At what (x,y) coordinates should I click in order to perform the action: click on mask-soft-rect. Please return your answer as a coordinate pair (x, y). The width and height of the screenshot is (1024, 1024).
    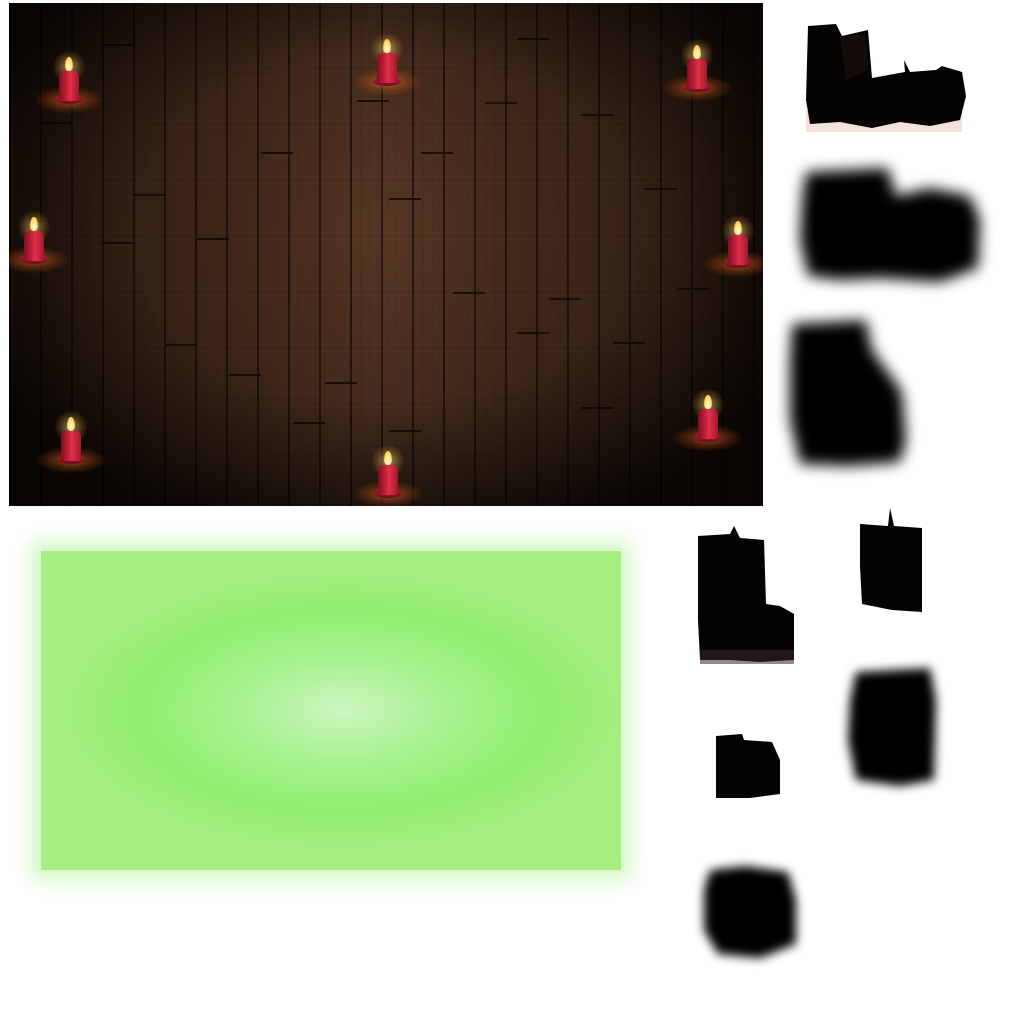
    Looking at the image, I should click on (892, 727).